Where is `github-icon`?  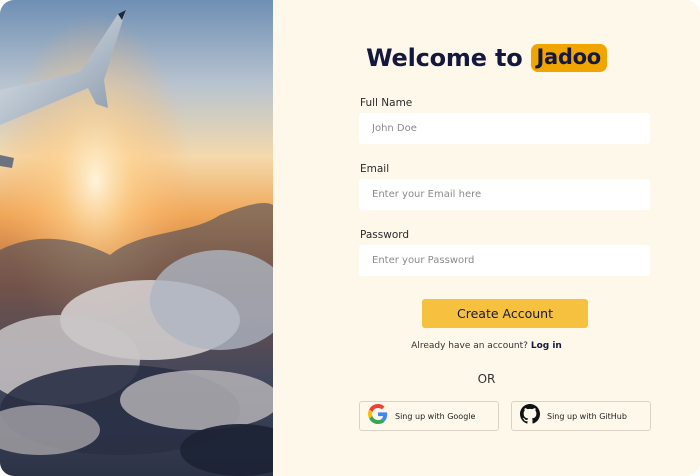 github-icon is located at coordinates (530, 416).